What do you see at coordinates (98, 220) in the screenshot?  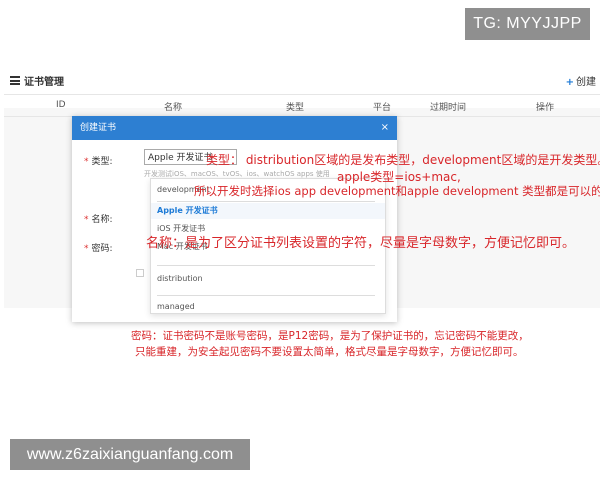 I see `name-label: * 名称:` at bounding box center [98, 220].